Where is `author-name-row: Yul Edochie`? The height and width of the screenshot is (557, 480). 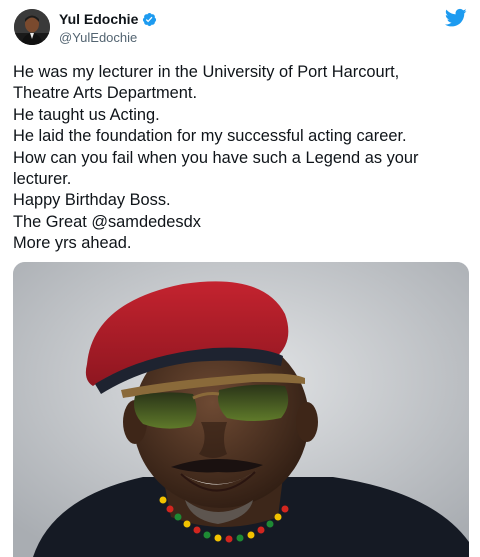
author-name-row: Yul Edochie is located at coordinates (108, 19).